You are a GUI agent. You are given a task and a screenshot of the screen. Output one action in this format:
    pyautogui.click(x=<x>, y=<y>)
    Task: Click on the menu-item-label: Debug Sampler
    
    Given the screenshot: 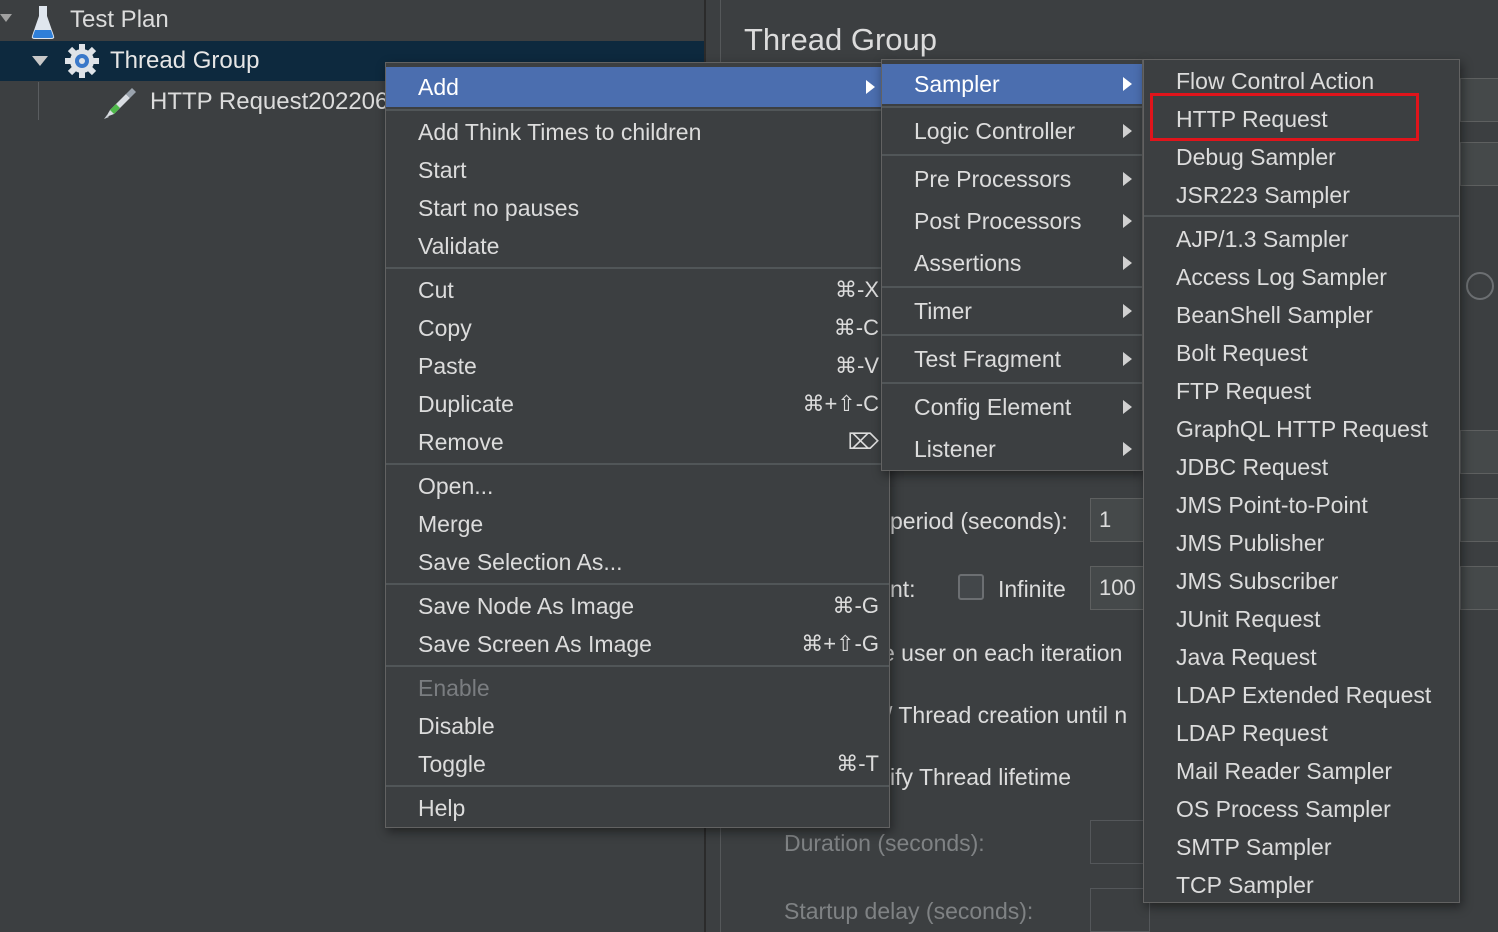 What is the action you would take?
    pyautogui.click(x=1256, y=156)
    